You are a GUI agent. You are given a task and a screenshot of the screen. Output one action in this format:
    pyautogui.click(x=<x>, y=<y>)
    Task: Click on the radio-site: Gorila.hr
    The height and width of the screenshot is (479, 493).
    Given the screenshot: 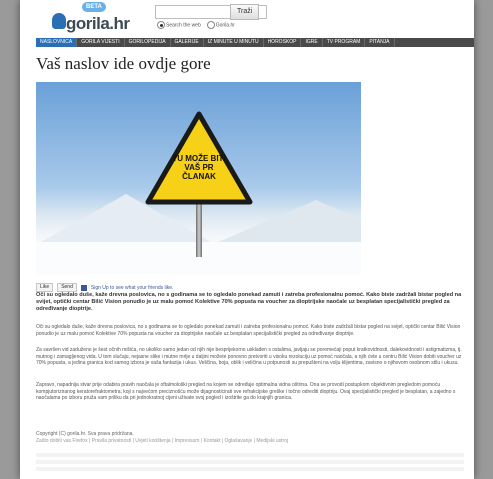 What is the action you would take?
    pyautogui.click(x=220, y=25)
    